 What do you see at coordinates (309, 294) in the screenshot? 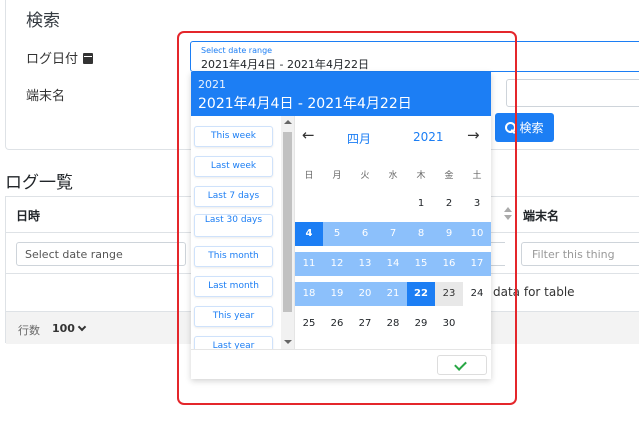
I see `calendar-day: 18` at bounding box center [309, 294].